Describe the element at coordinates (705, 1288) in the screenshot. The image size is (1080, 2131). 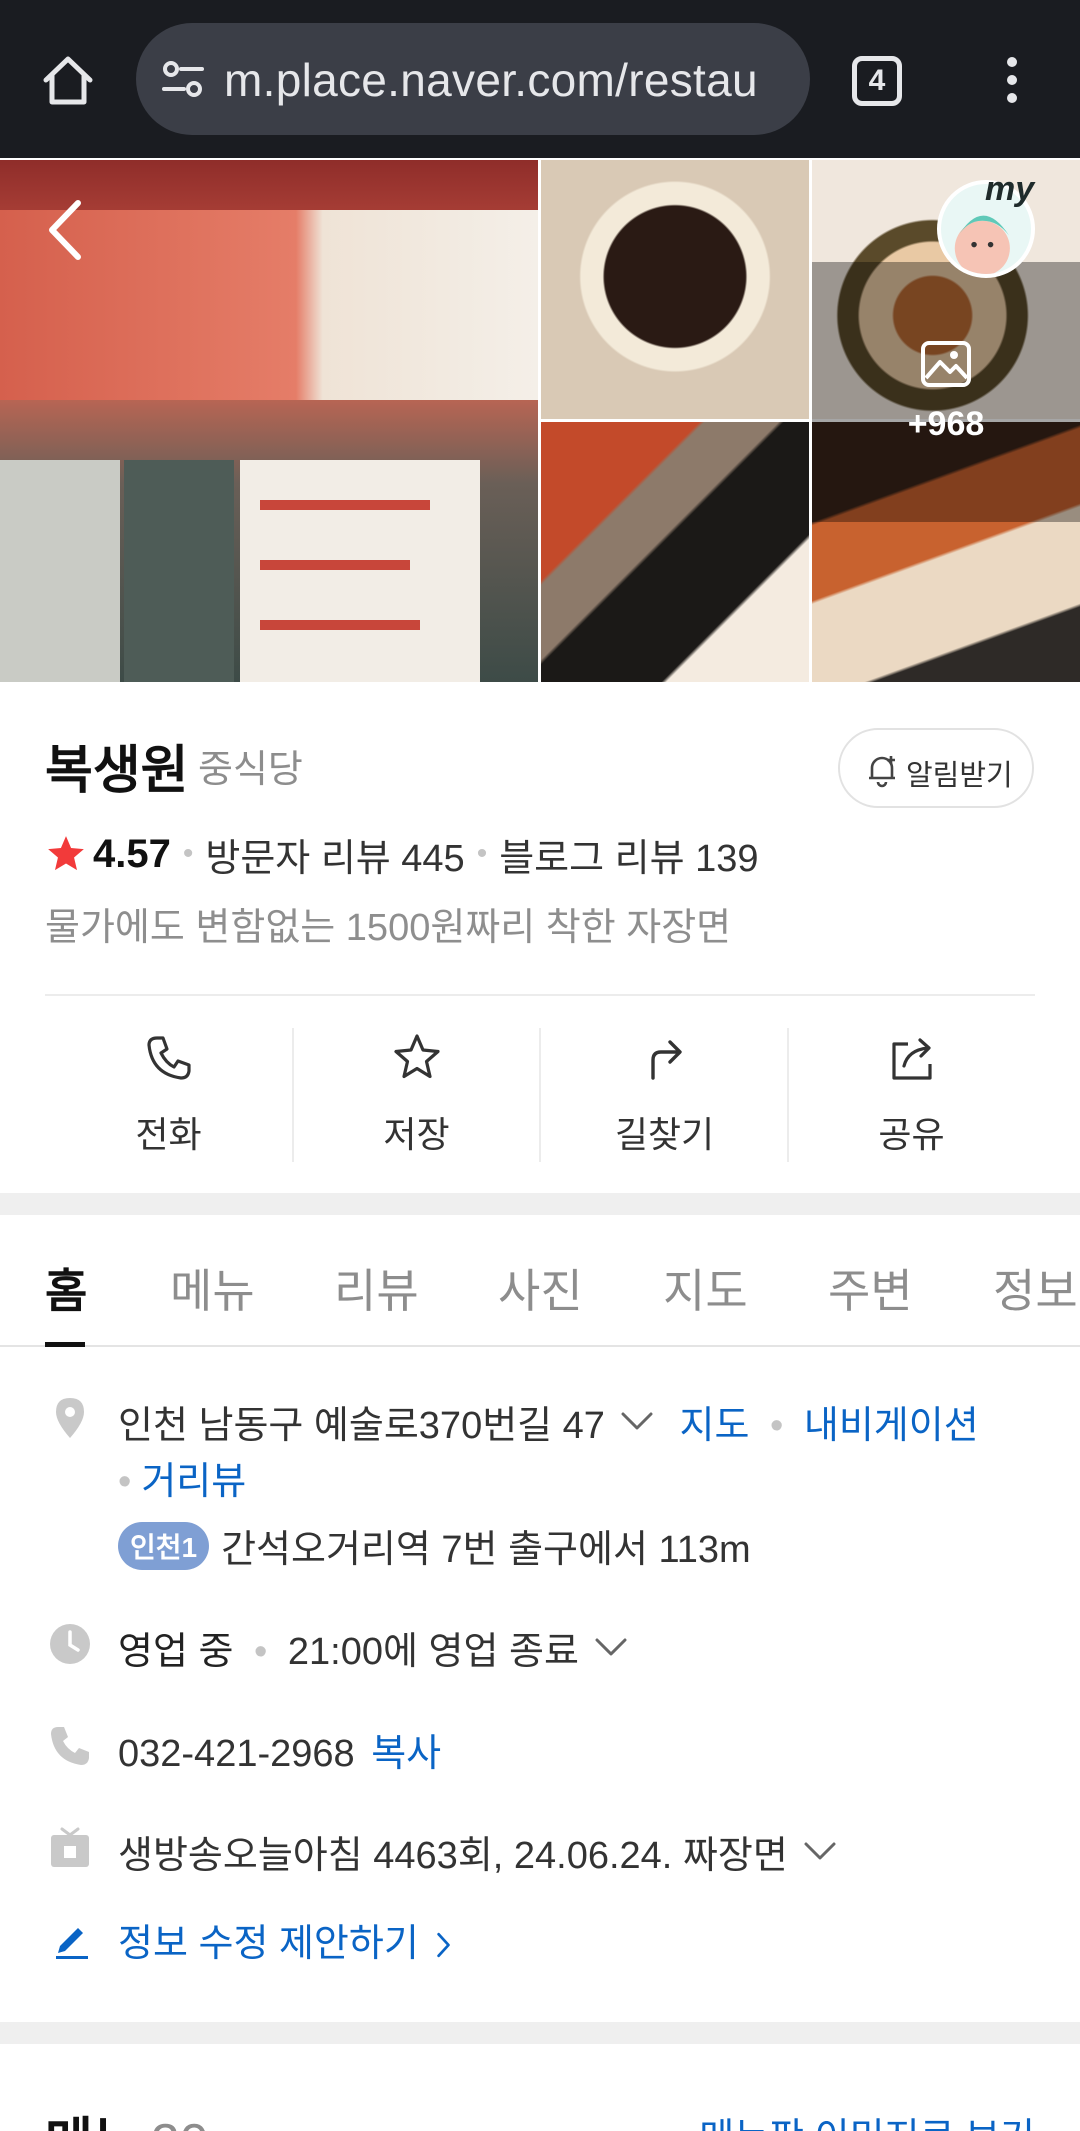
I see `tab-map: 지도` at that location.